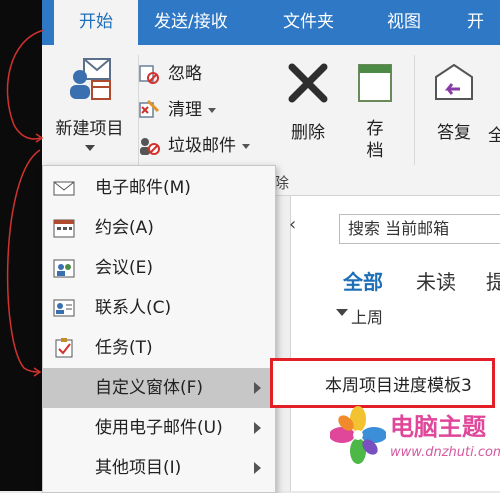  What do you see at coordinates (445, 452) in the screenshot?
I see `watermark-url: www.dnzhuti.com` at bounding box center [445, 452].